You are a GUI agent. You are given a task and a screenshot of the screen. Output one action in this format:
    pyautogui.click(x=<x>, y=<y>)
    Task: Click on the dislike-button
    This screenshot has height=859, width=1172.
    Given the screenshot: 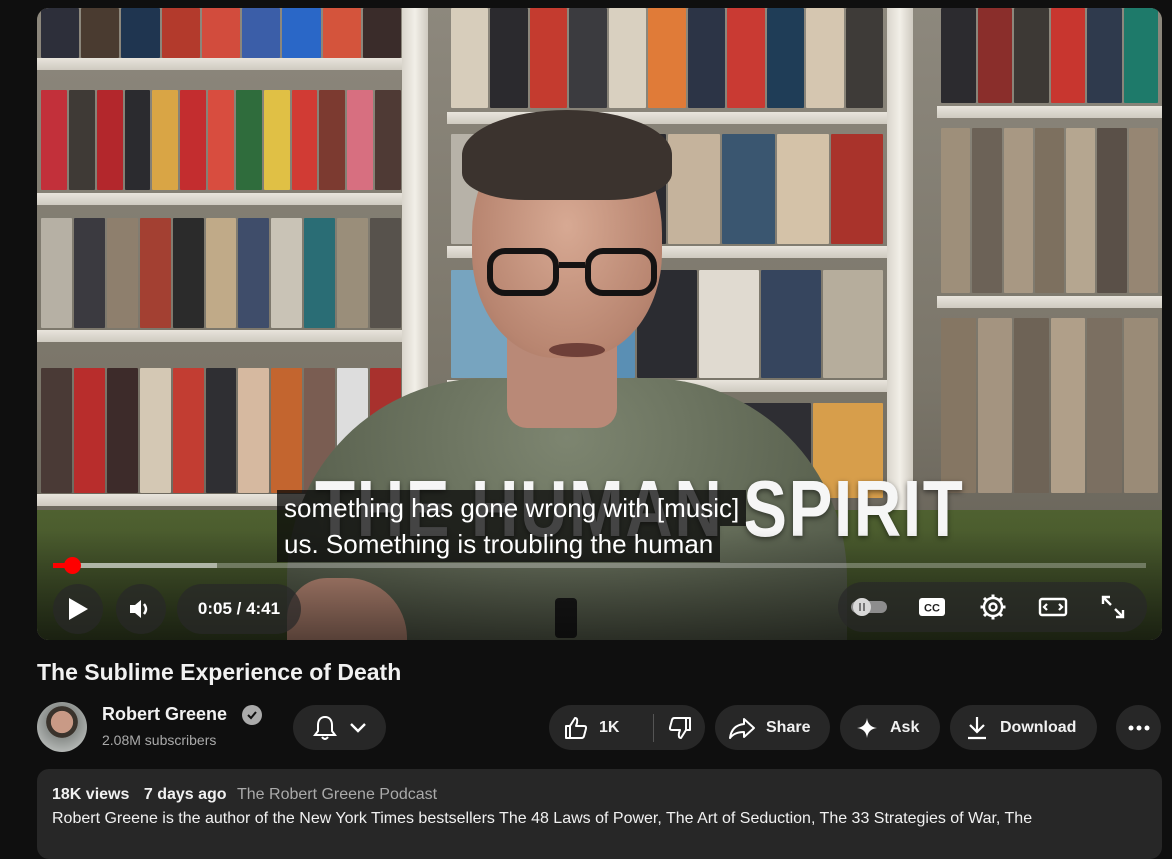 What is the action you would take?
    pyautogui.click(x=679, y=727)
    